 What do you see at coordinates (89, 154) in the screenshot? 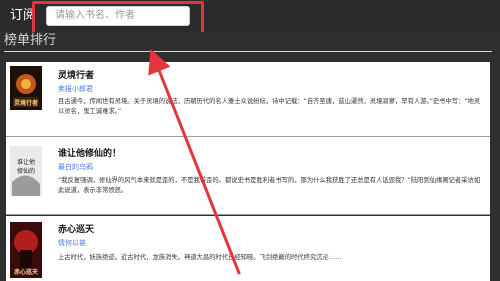
I see `book-title: 谁让他修仙的！` at bounding box center [89, 154].